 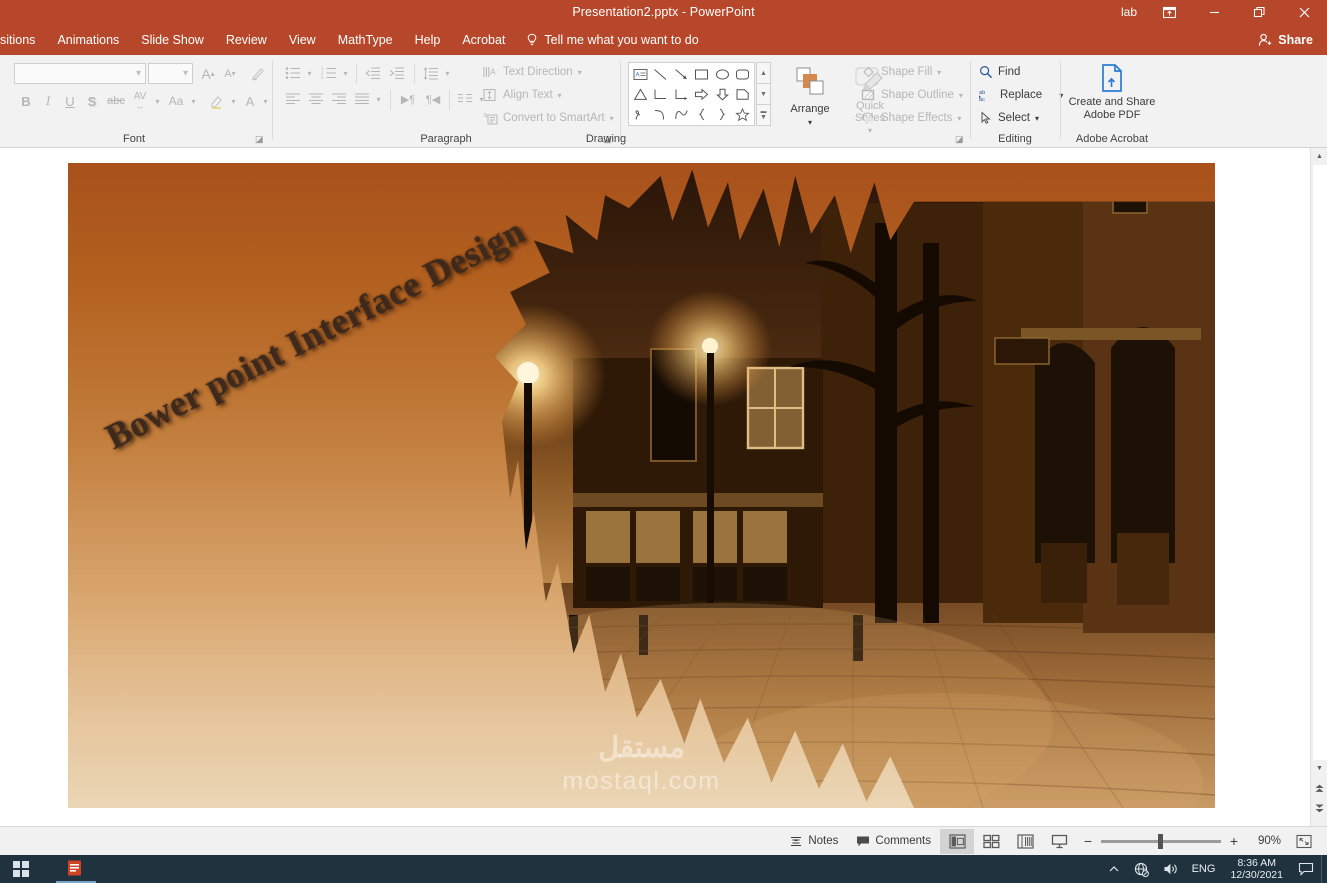 What do you see at coordinates (722, 74) in the screenshot?
I see `shape-oval-icon` at bounding box center [722, 74].